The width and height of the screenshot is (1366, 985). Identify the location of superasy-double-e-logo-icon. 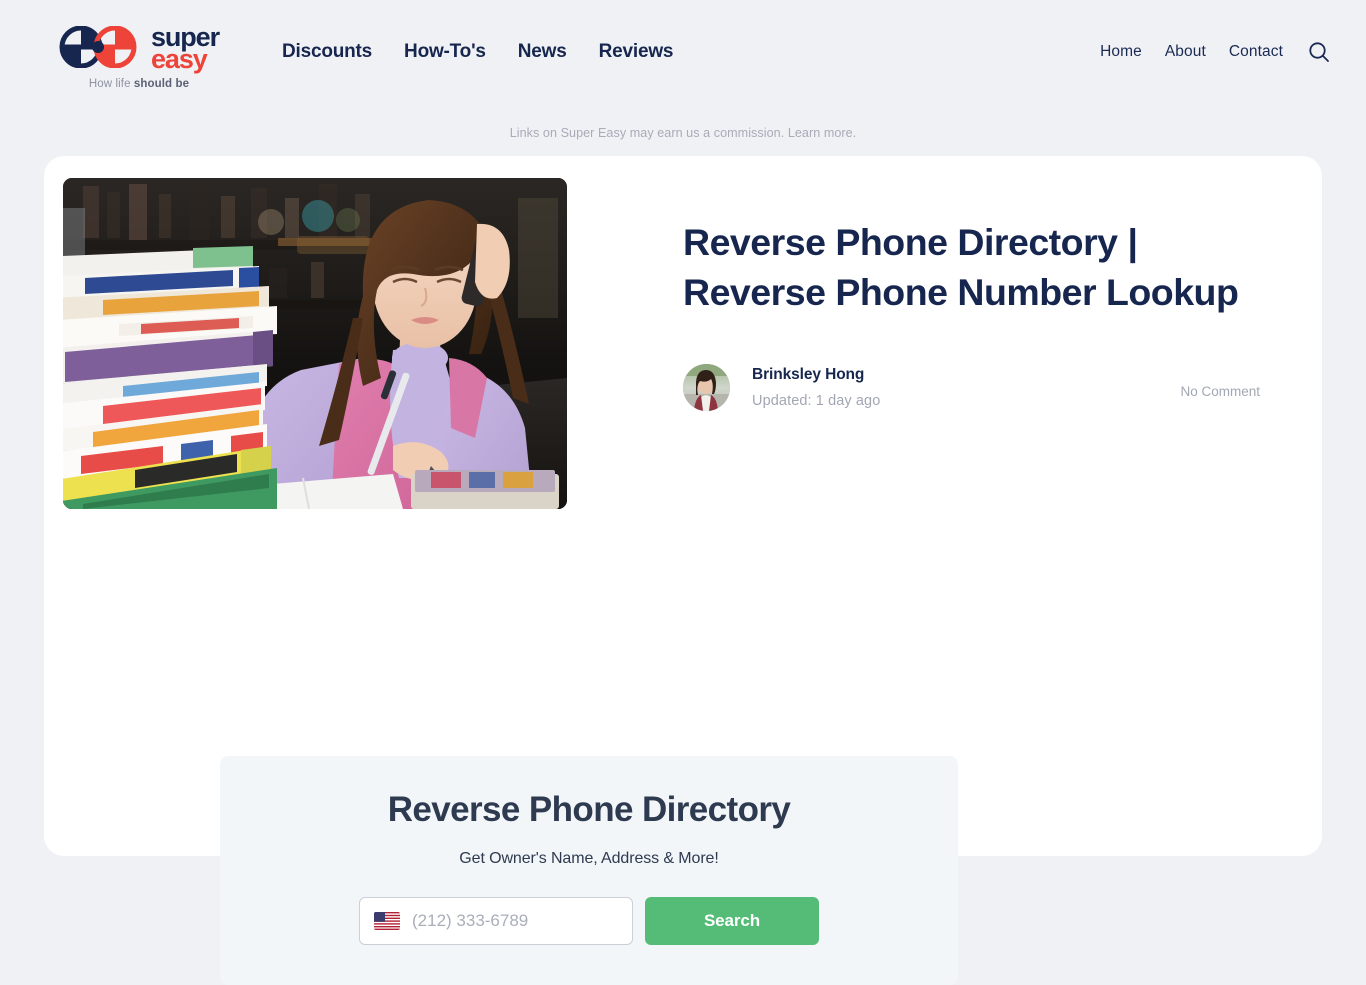
(100, 47).